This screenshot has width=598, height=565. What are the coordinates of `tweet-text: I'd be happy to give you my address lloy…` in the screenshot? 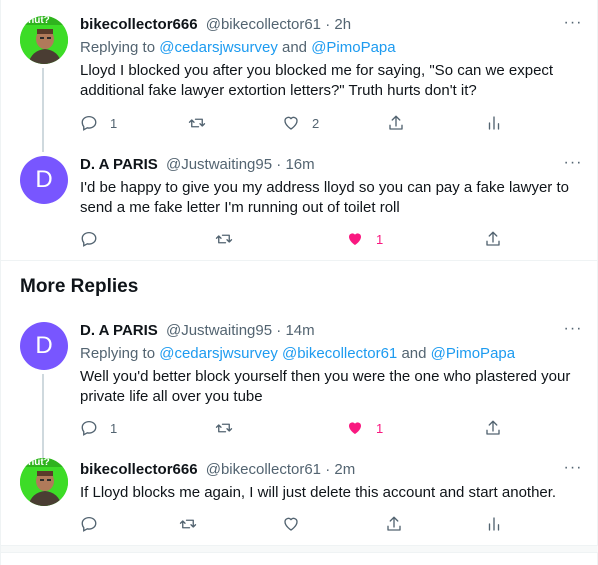 It's located at (324, 197).